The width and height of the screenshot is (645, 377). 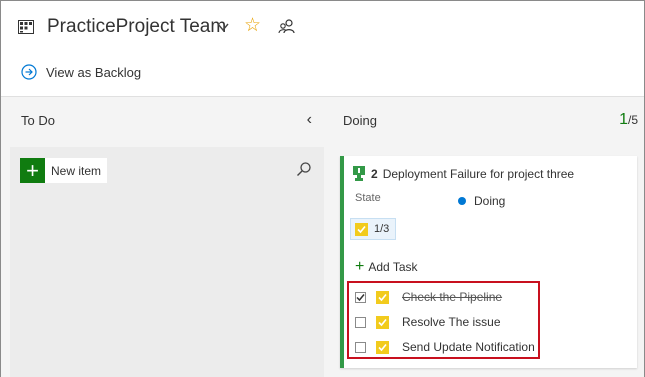 What do you see at coordinates (374, 173) in the screenshot?
I see `card-id: 2` at bounding box center [374, 173].